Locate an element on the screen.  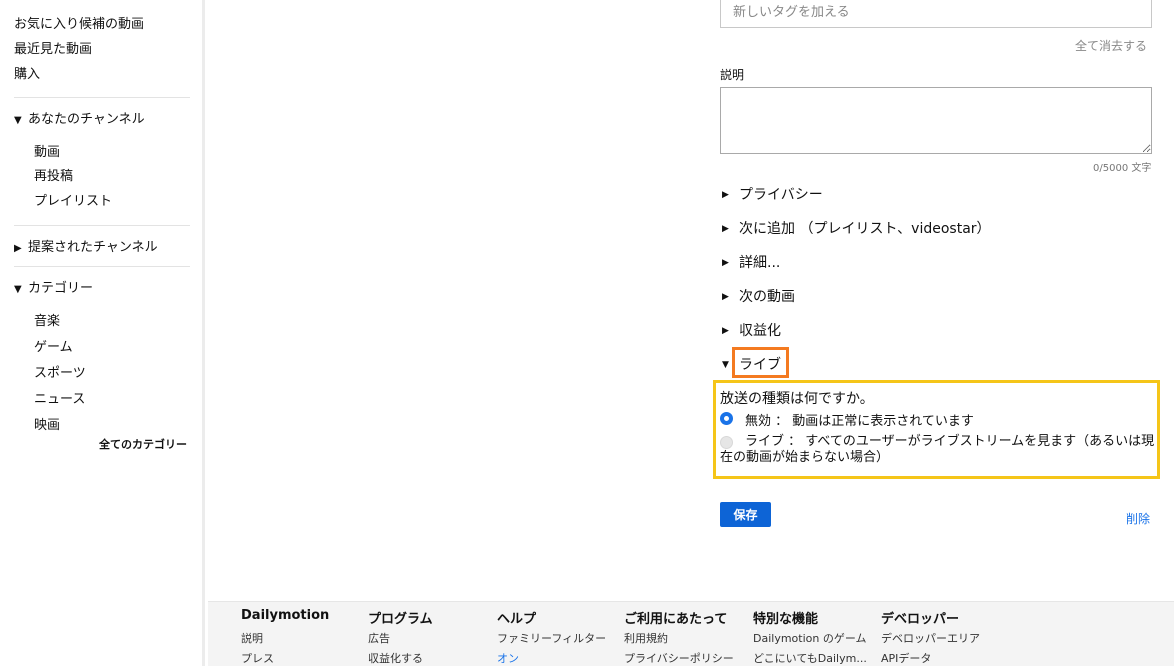
footer-column-programs: プログラム 広告 収益化する is located at coordinates (400, 637).